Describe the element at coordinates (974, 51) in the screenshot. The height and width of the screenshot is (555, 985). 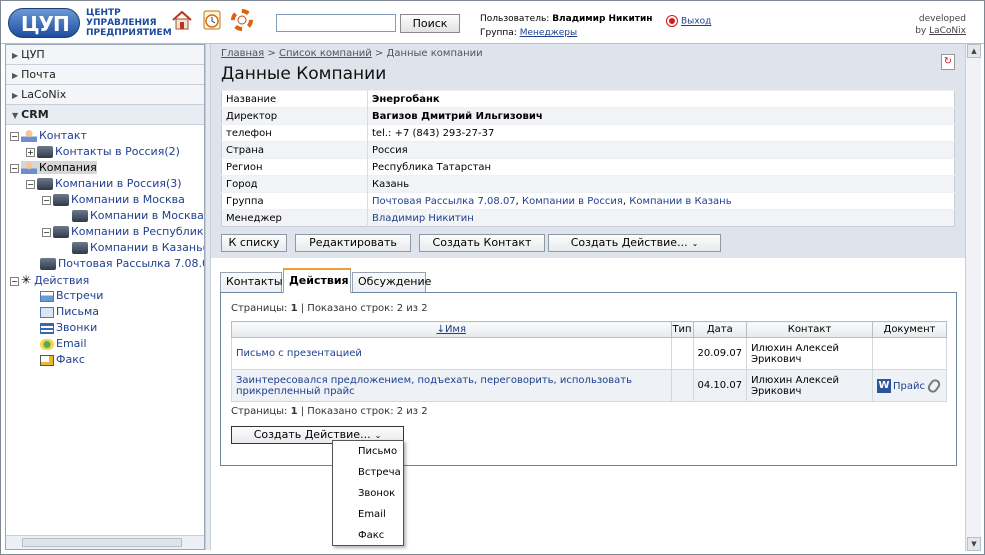
I see `scroll-up-icon: ▲` at that location.